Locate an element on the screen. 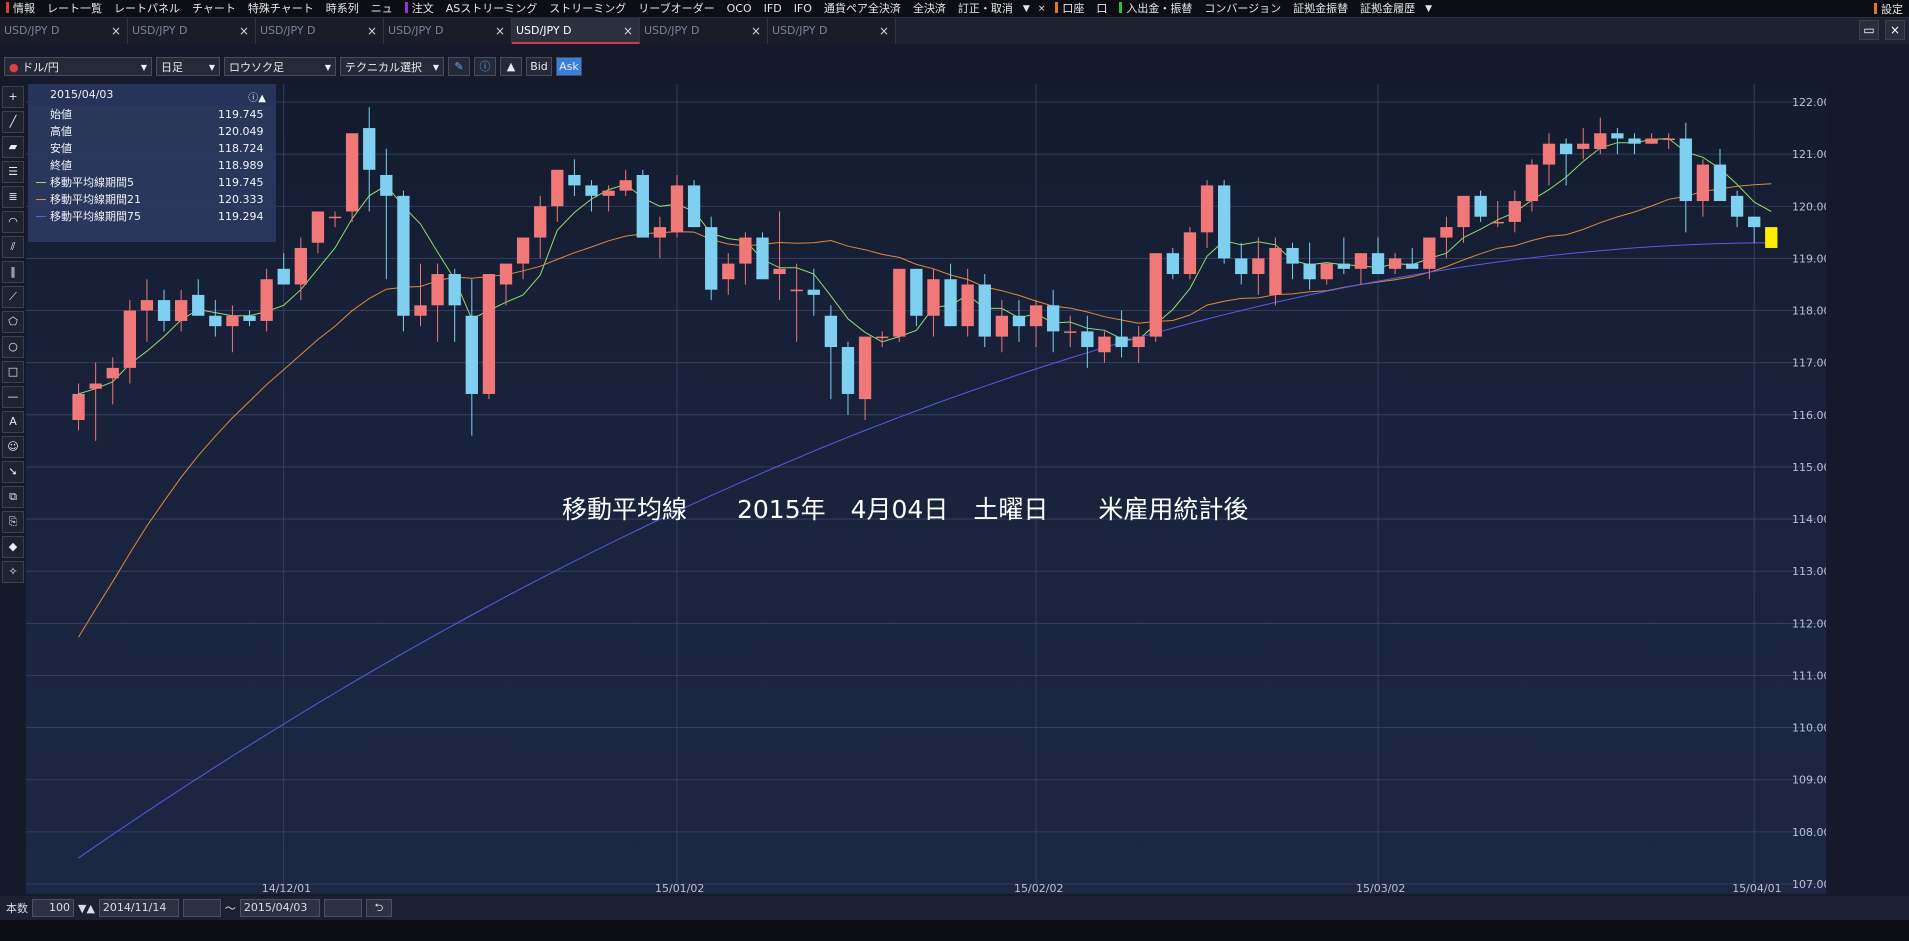 This screenshot has width=1909, height=941. y-tick-label: 115.00 is located at coordinates (1809, 467).